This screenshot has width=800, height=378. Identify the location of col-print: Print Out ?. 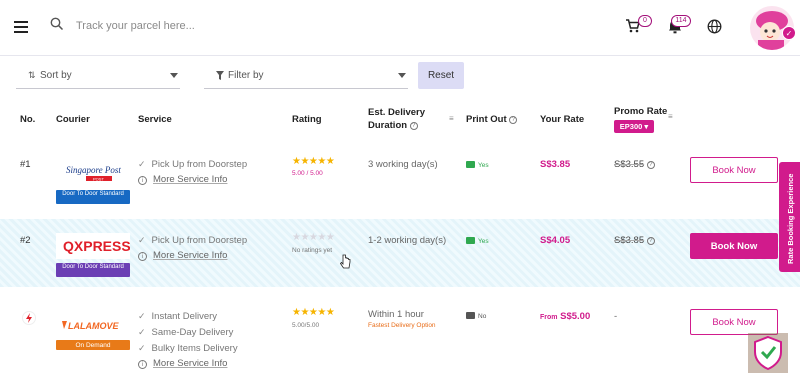
(492, 119).